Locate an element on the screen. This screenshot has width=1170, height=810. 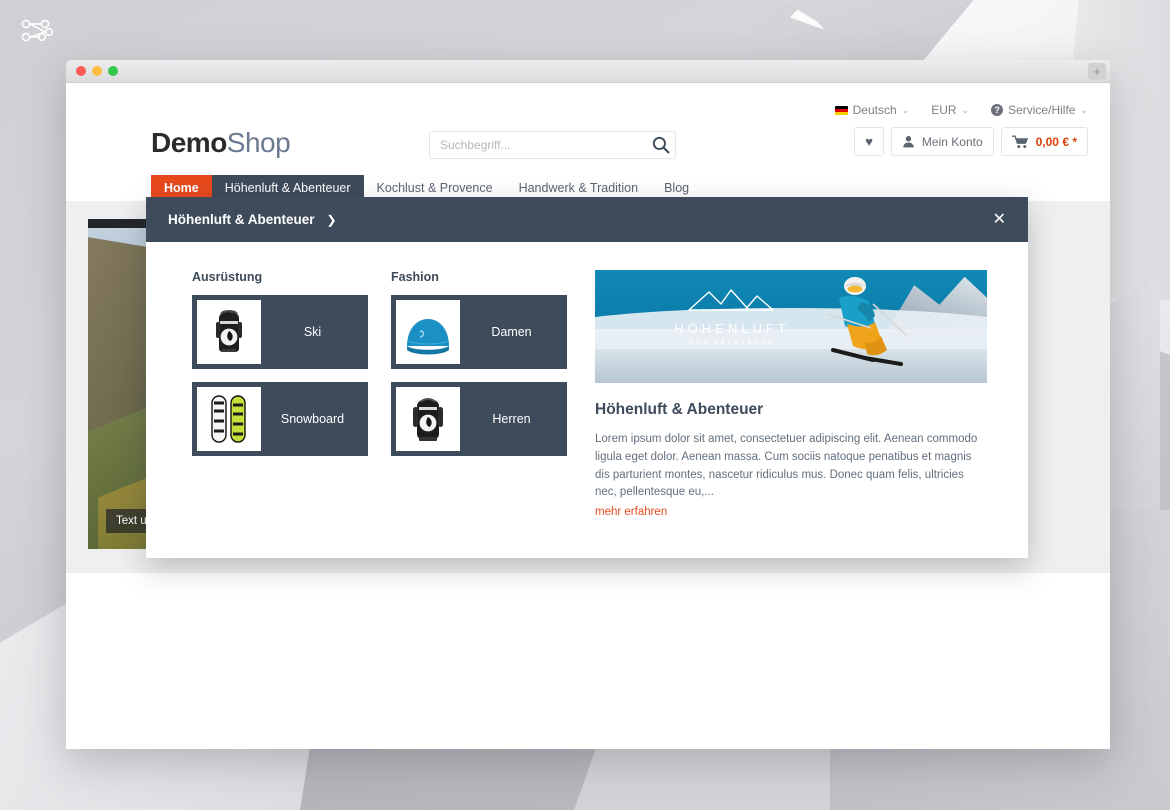
header-utility-bar: Deutsch ⌄ EUR ⌄ ? Service/Hilfe ⌄ is located at coordinates (961, 110).